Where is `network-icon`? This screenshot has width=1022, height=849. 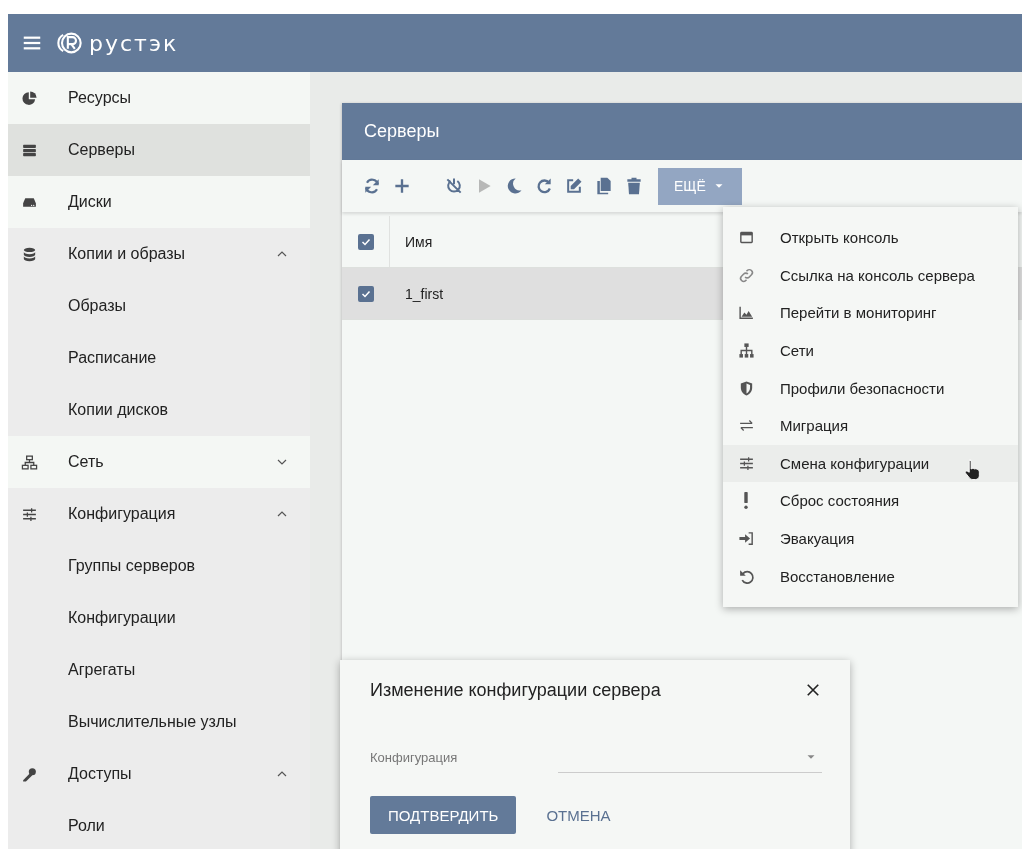
network-icon is located at coordinates (29, 462).